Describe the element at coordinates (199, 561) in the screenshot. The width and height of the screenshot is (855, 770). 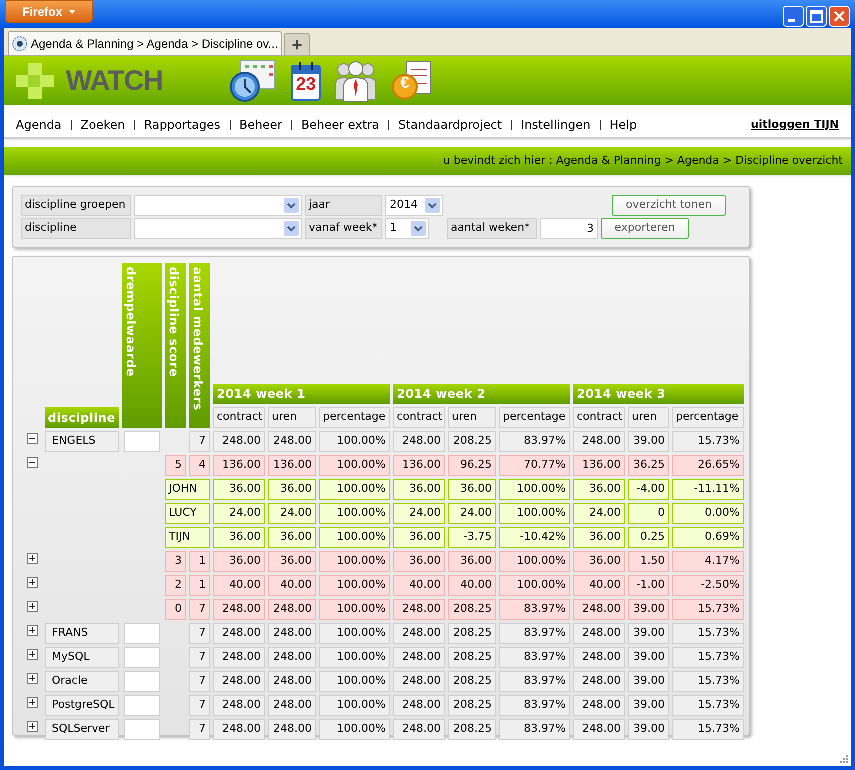
I see `table-cell: 1` at that location.